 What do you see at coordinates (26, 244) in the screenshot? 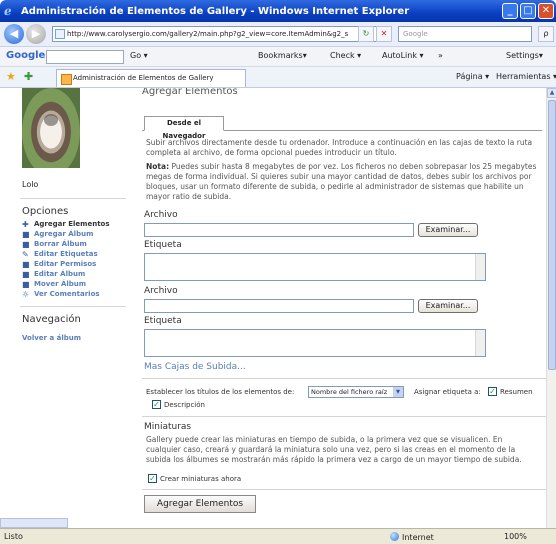
I see `delete-album-icon: ■` at bounding box center [26, 244].